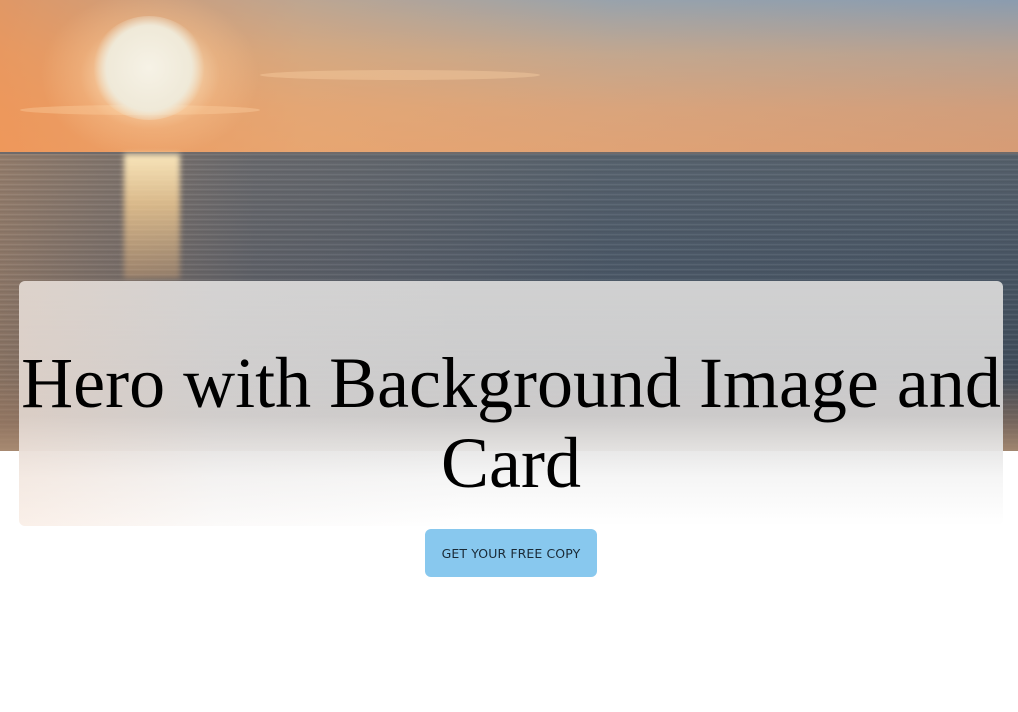 Image resolution: width=1018 pixels, height=712 pixels. What do you see at coordinates (400, 75) in the screenshot?
I see `cloud-streak` at bounding box center [400, 75].